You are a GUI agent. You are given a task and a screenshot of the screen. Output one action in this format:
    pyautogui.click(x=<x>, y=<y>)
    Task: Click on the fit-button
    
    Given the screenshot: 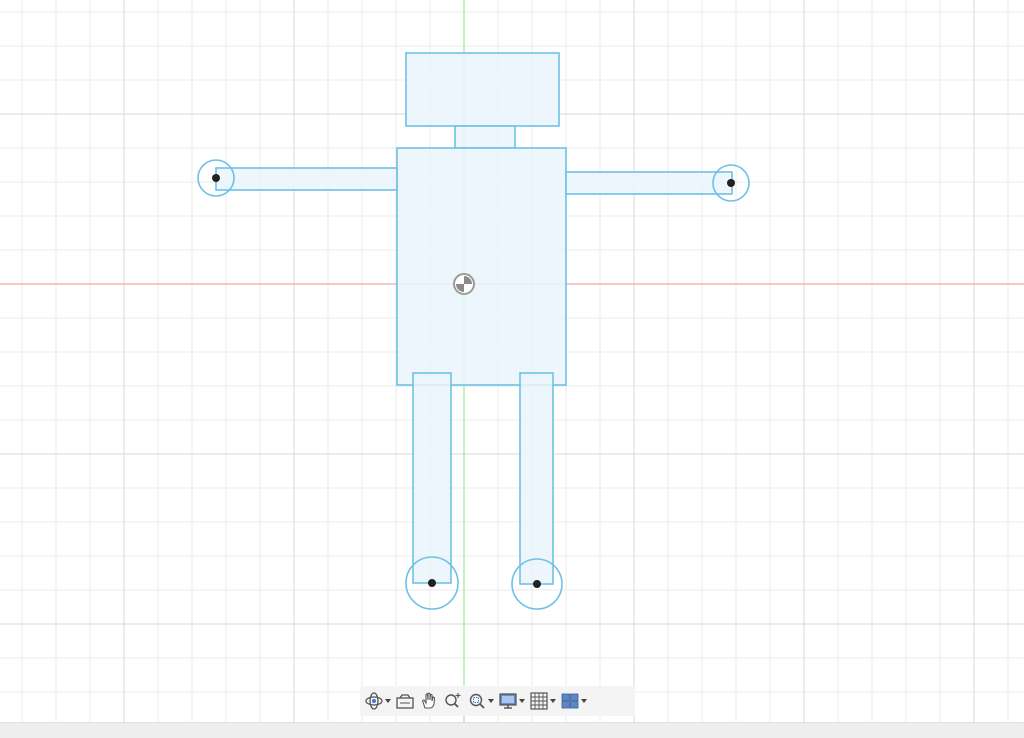 What is the action you would take?
    pyautogui.click(x=480, y=701)
    